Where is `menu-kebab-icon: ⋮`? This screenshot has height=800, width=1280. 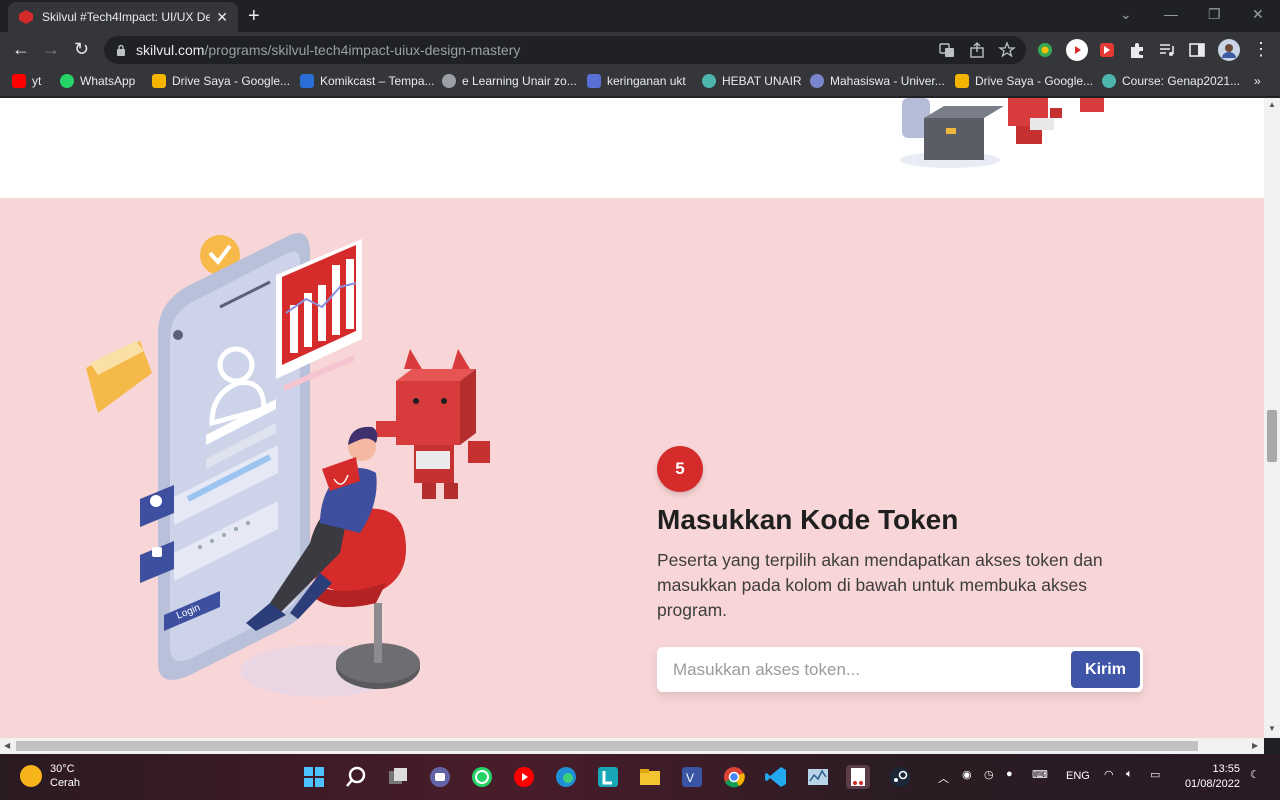
menu-kebab-icon: ⋮ is located at coordinates (1261, 49).